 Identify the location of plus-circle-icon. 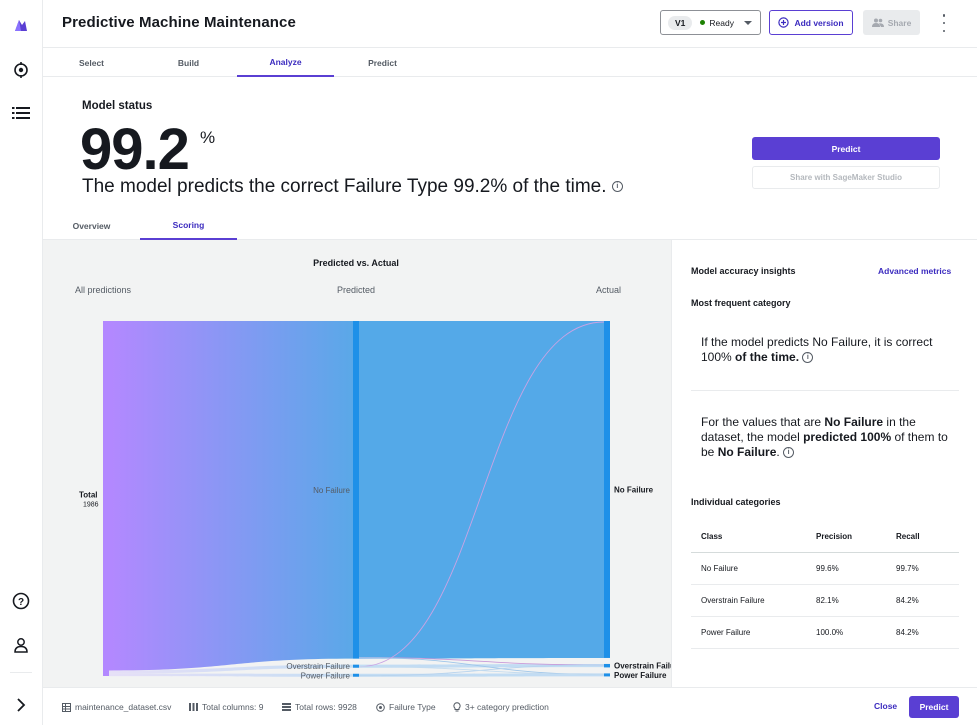
(784, 22).